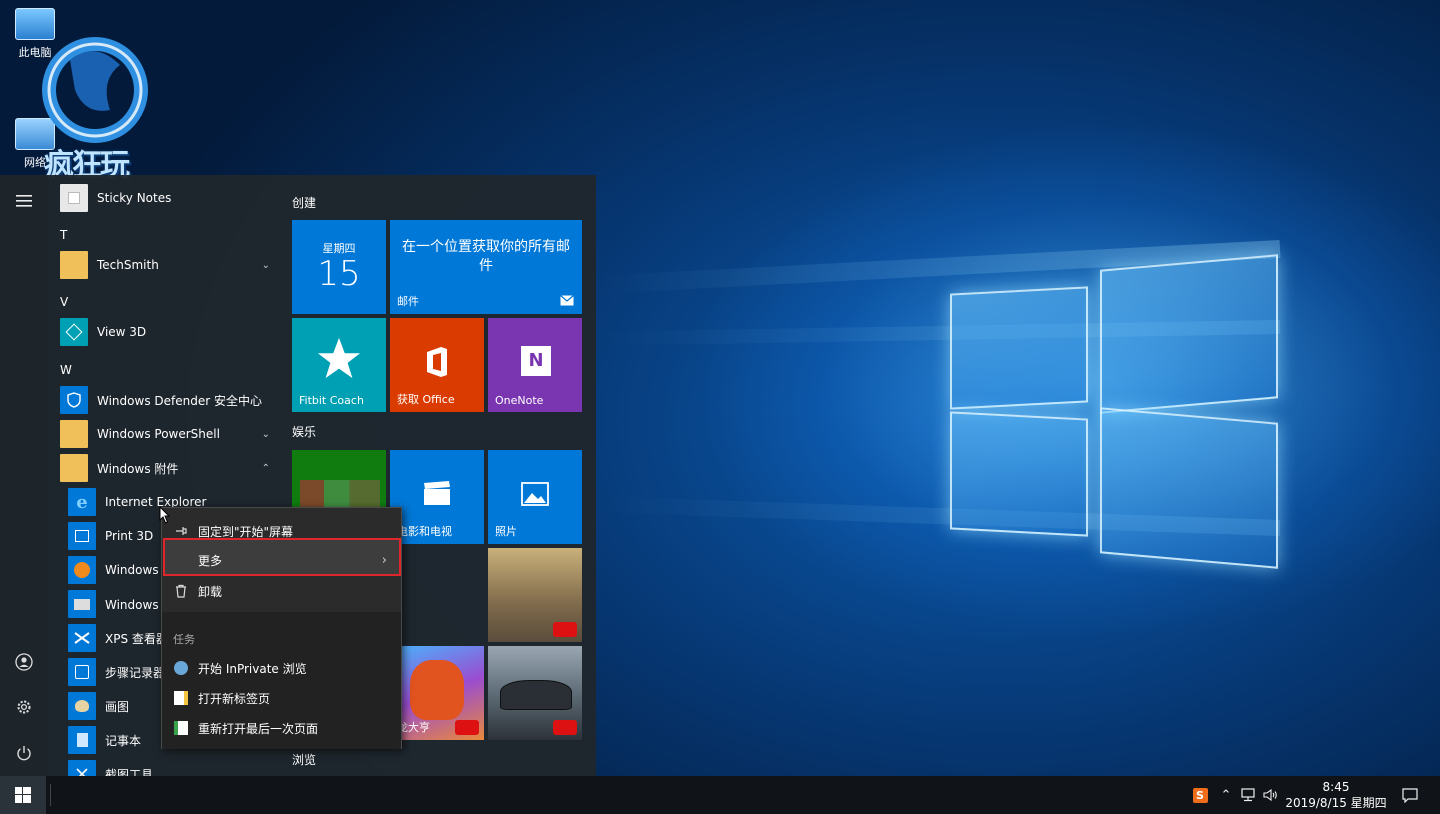 This screenshot has width=1440, height=814. I want to click on reopen-page-icon, so click(181, 728).